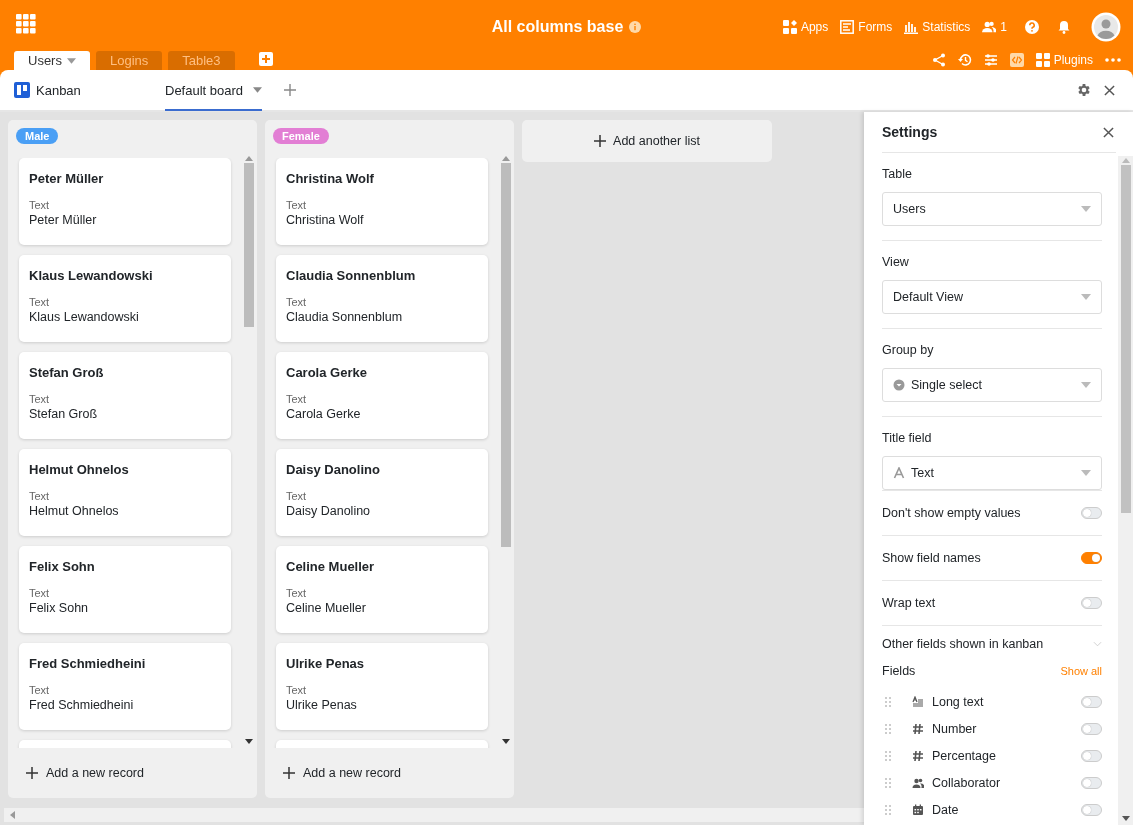 Image resolution: width=1133 pixels, height=825 pixels. What do you see at coordinates (910, 132) in the screenshot?
I see `settings-title: Settings` at bounding box center [910, 132].